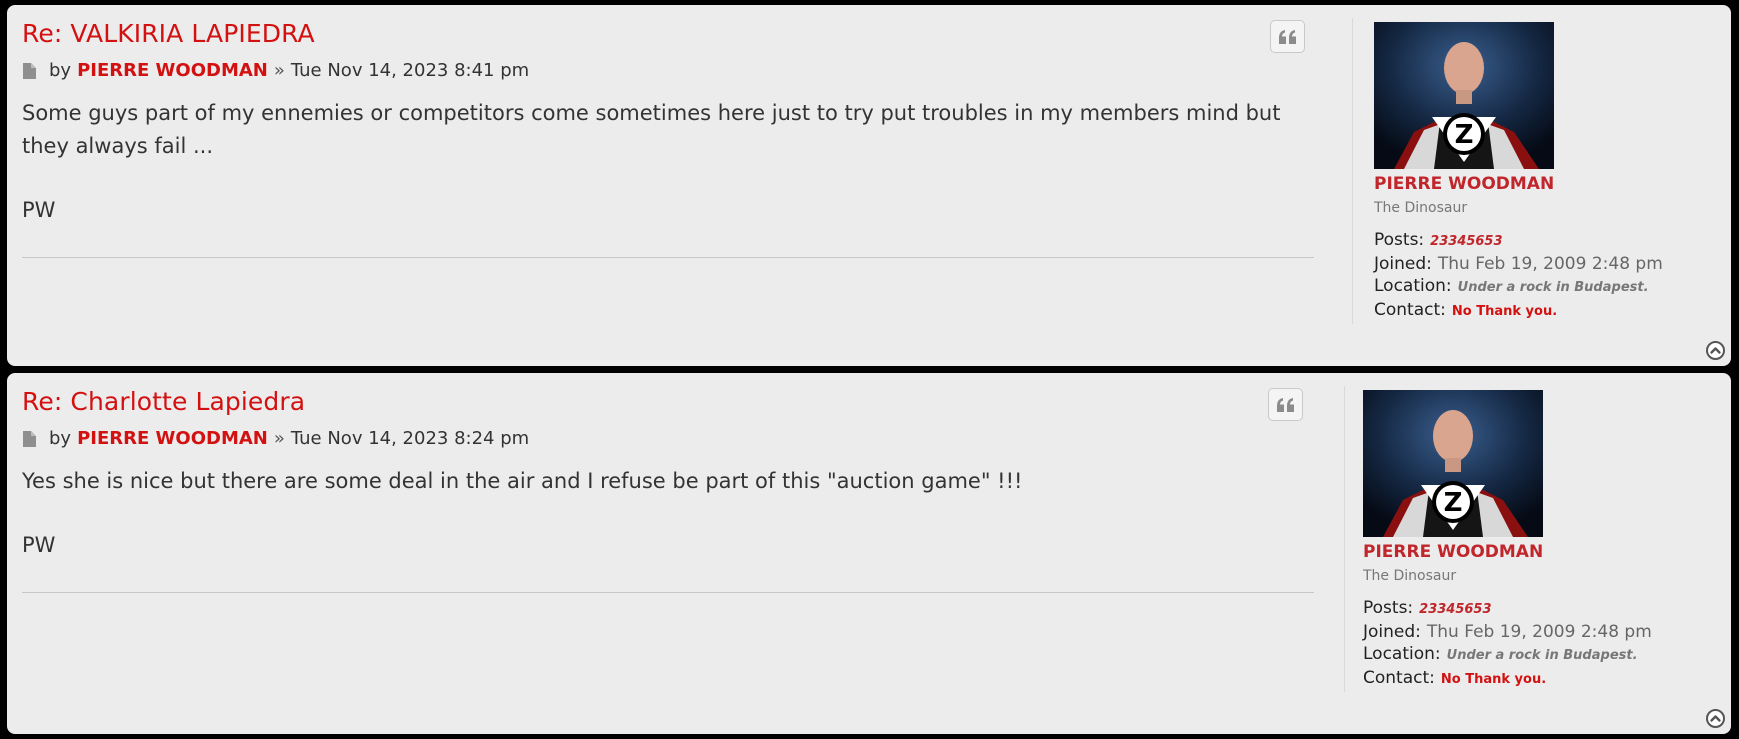  What do you see at coordinates (410, 438) in the screenshot?
I see `post-date: Tue Nov 14, 2023 8:24 pm` at bounding box center [410, 438].